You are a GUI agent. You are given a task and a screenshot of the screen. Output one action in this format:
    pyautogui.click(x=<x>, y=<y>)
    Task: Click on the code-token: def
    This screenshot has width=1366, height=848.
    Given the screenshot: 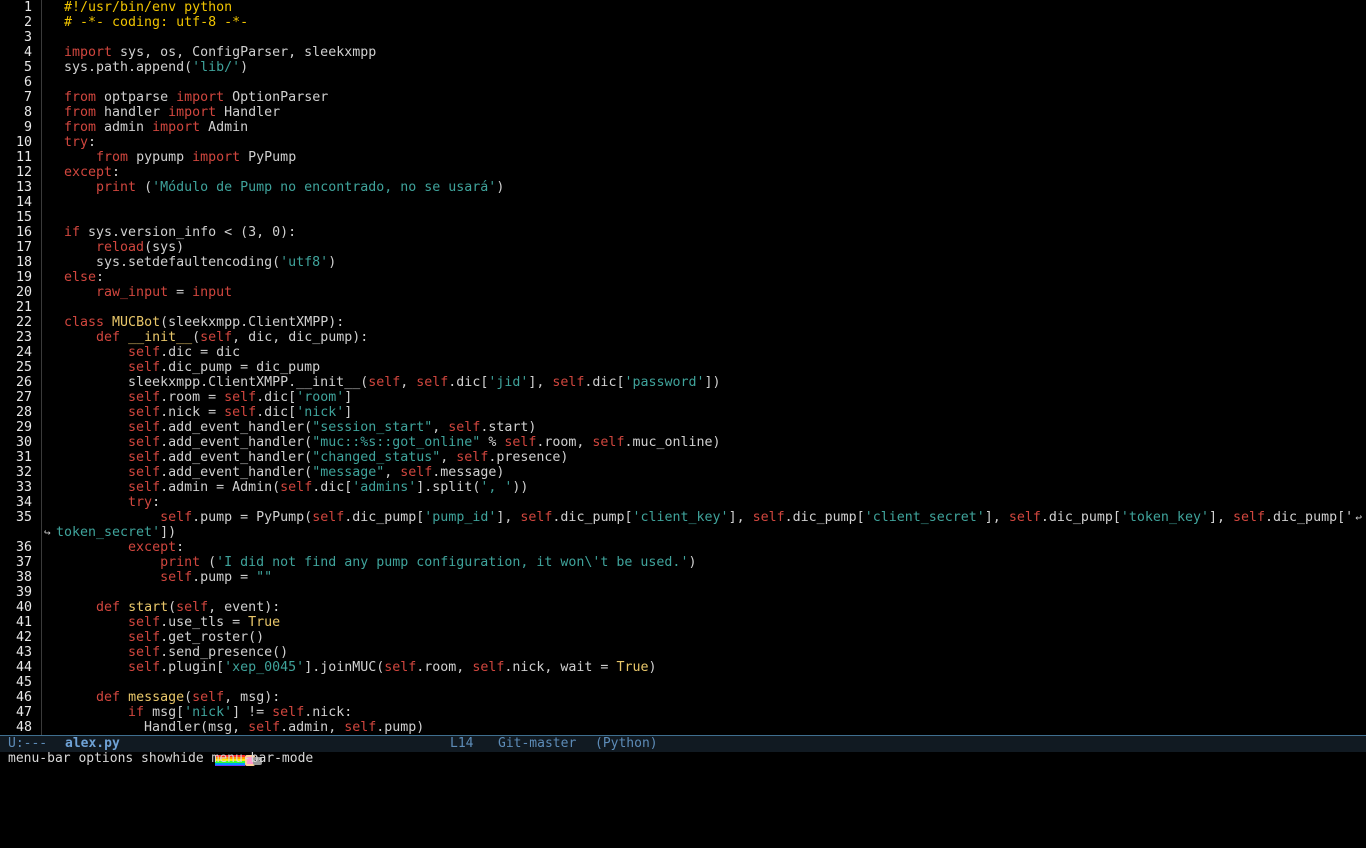 What is the action you would take?
    pyautogui.click(x=108, y=337)
    